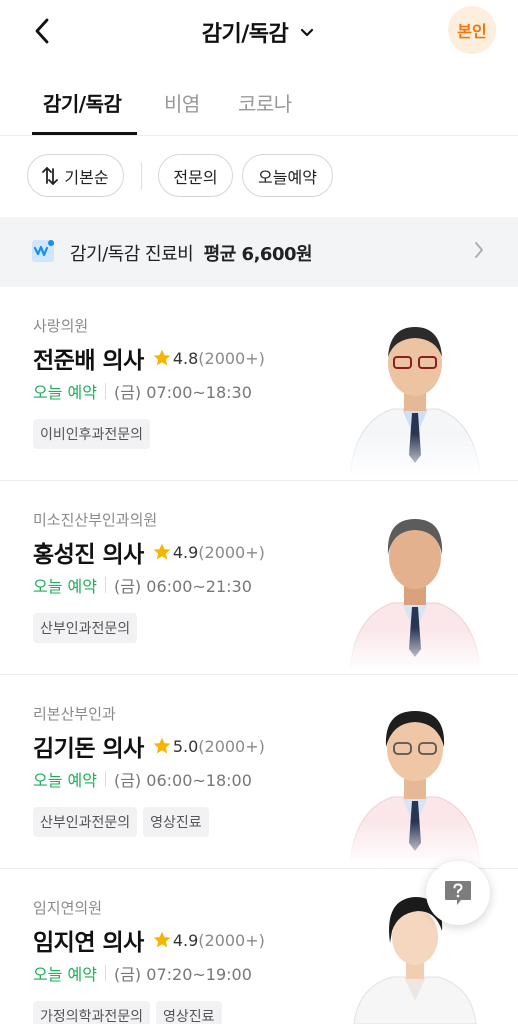 The image size is (518, 1024). I want to click on opening-hours: (금) 06:00~18:00, so click(182, 780).